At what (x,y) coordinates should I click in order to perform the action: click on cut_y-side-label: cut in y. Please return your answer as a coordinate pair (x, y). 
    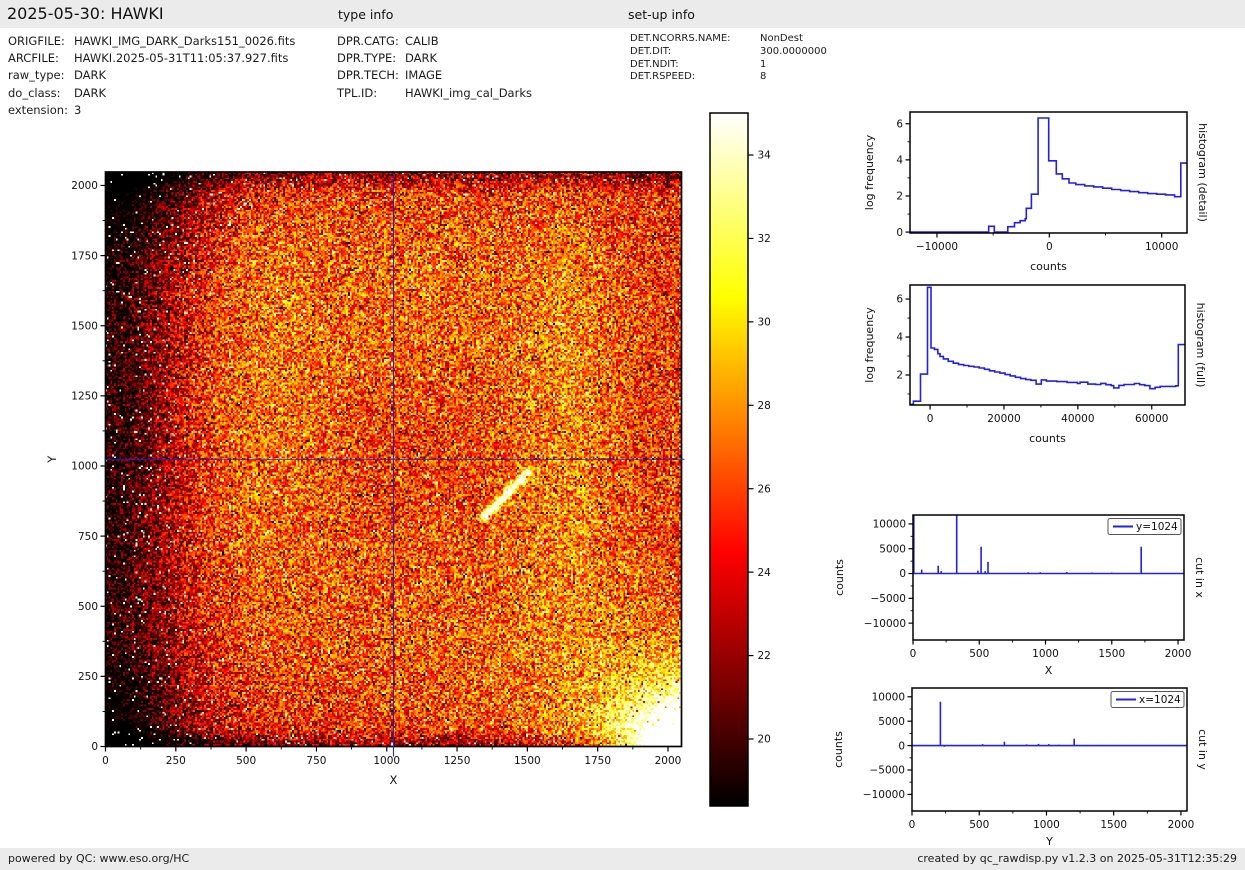
    Looking at the image, I should click on (1202, 749).